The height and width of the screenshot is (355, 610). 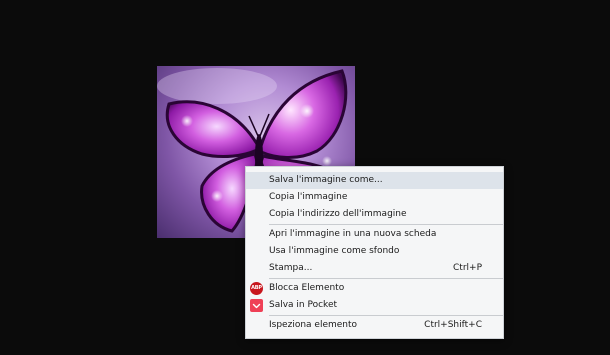 What do you see at coordinates (467, 268) in the screenshot?
I see `menu-item-shortcut: Ctrl+P` at bounding box center [467, 268].